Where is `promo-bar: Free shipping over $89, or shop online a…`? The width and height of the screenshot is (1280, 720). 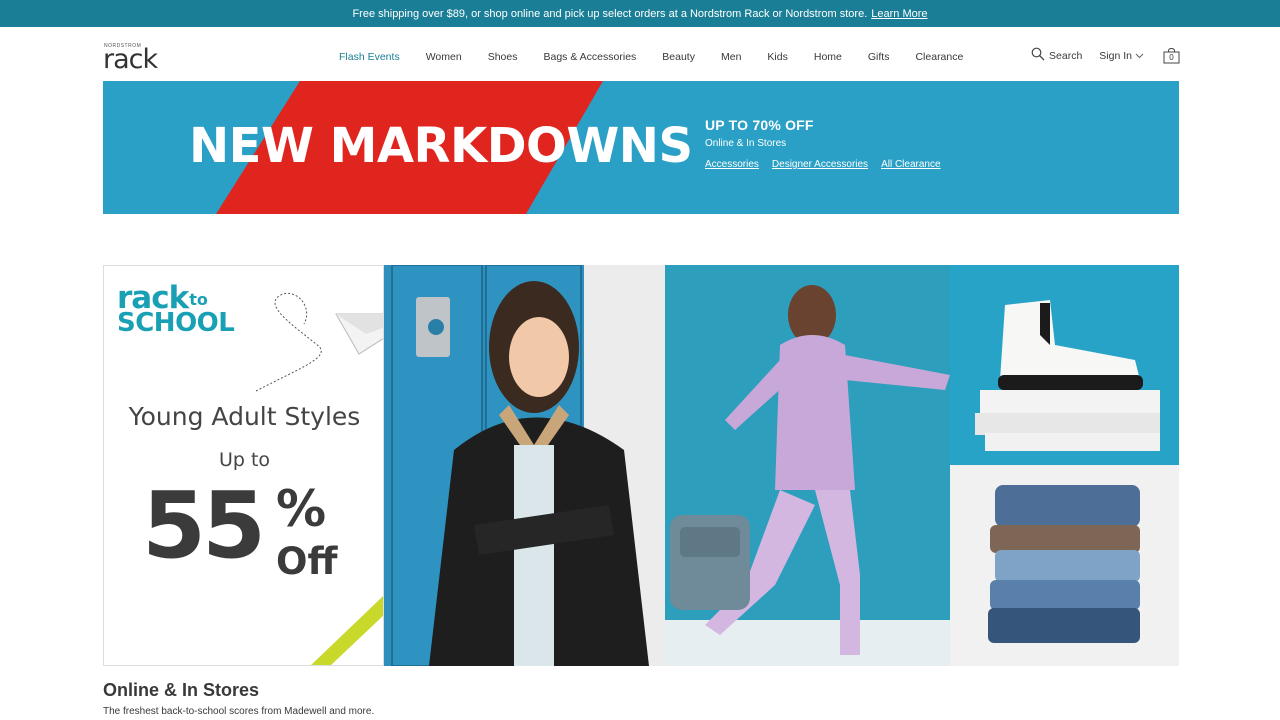 promo-bar: Free shipping over $89, or shop online a… is located at coordinates (640, 13).